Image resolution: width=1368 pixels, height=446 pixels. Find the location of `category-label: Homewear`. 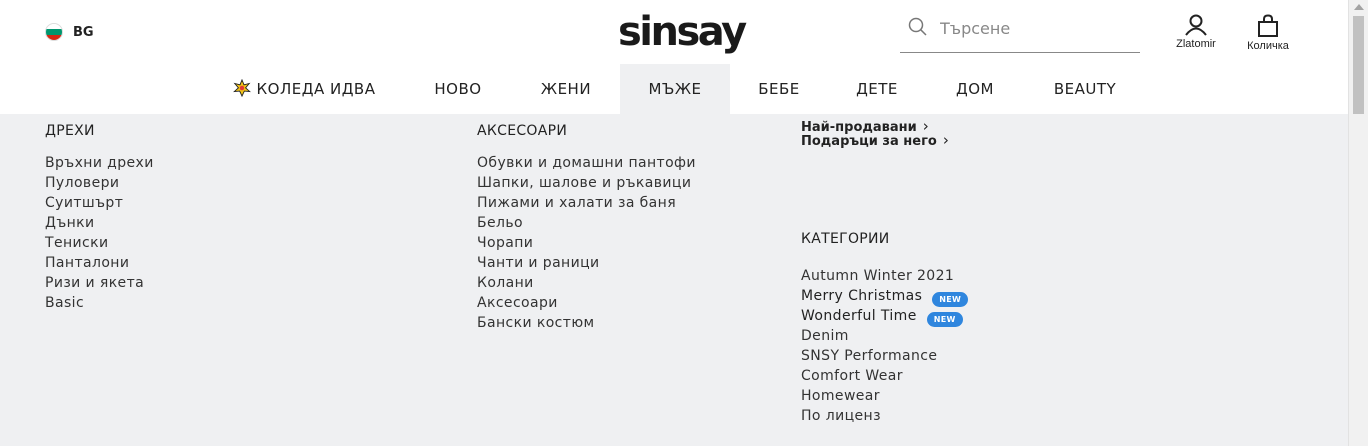

category-label: Homewear is located at coordinates (840, 396).